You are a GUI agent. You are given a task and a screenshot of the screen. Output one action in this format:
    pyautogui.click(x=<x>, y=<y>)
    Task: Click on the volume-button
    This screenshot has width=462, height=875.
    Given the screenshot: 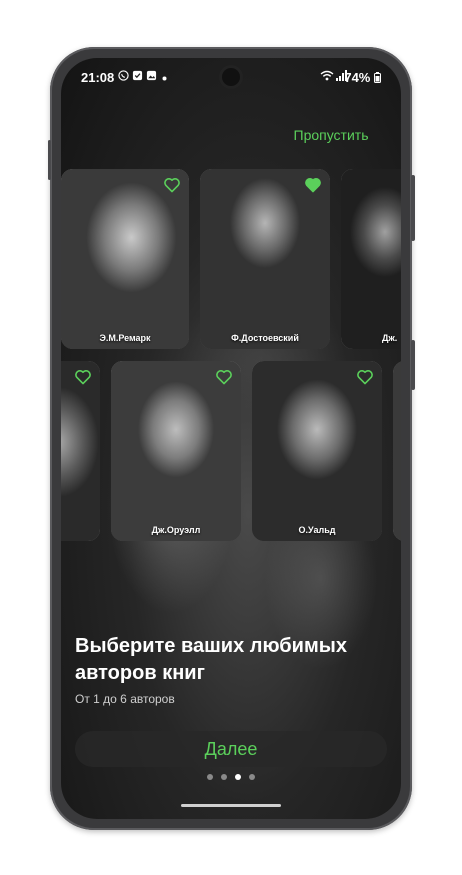 What is the action you would take?
    pyautogui.click(x=413, y=208)
    